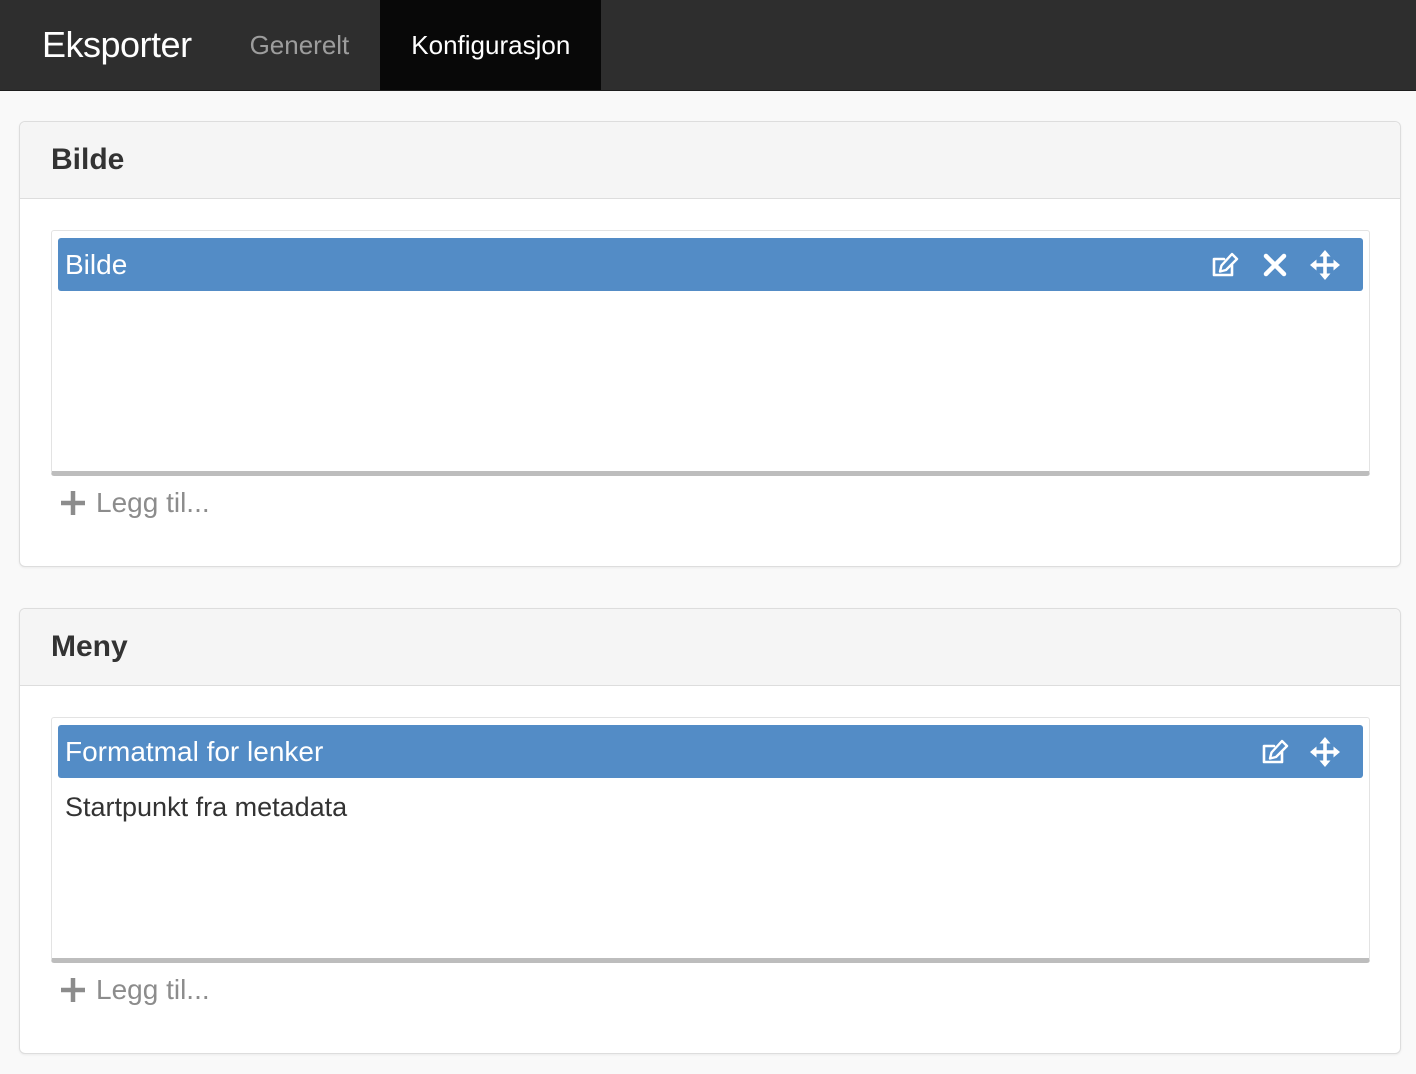 This screenshot has height=1074, width=1416. What do you see at coordinates (194, 751) in the screenshot?
I see `item-title: Formatmal for lenker` at bounding box center [194, 751].